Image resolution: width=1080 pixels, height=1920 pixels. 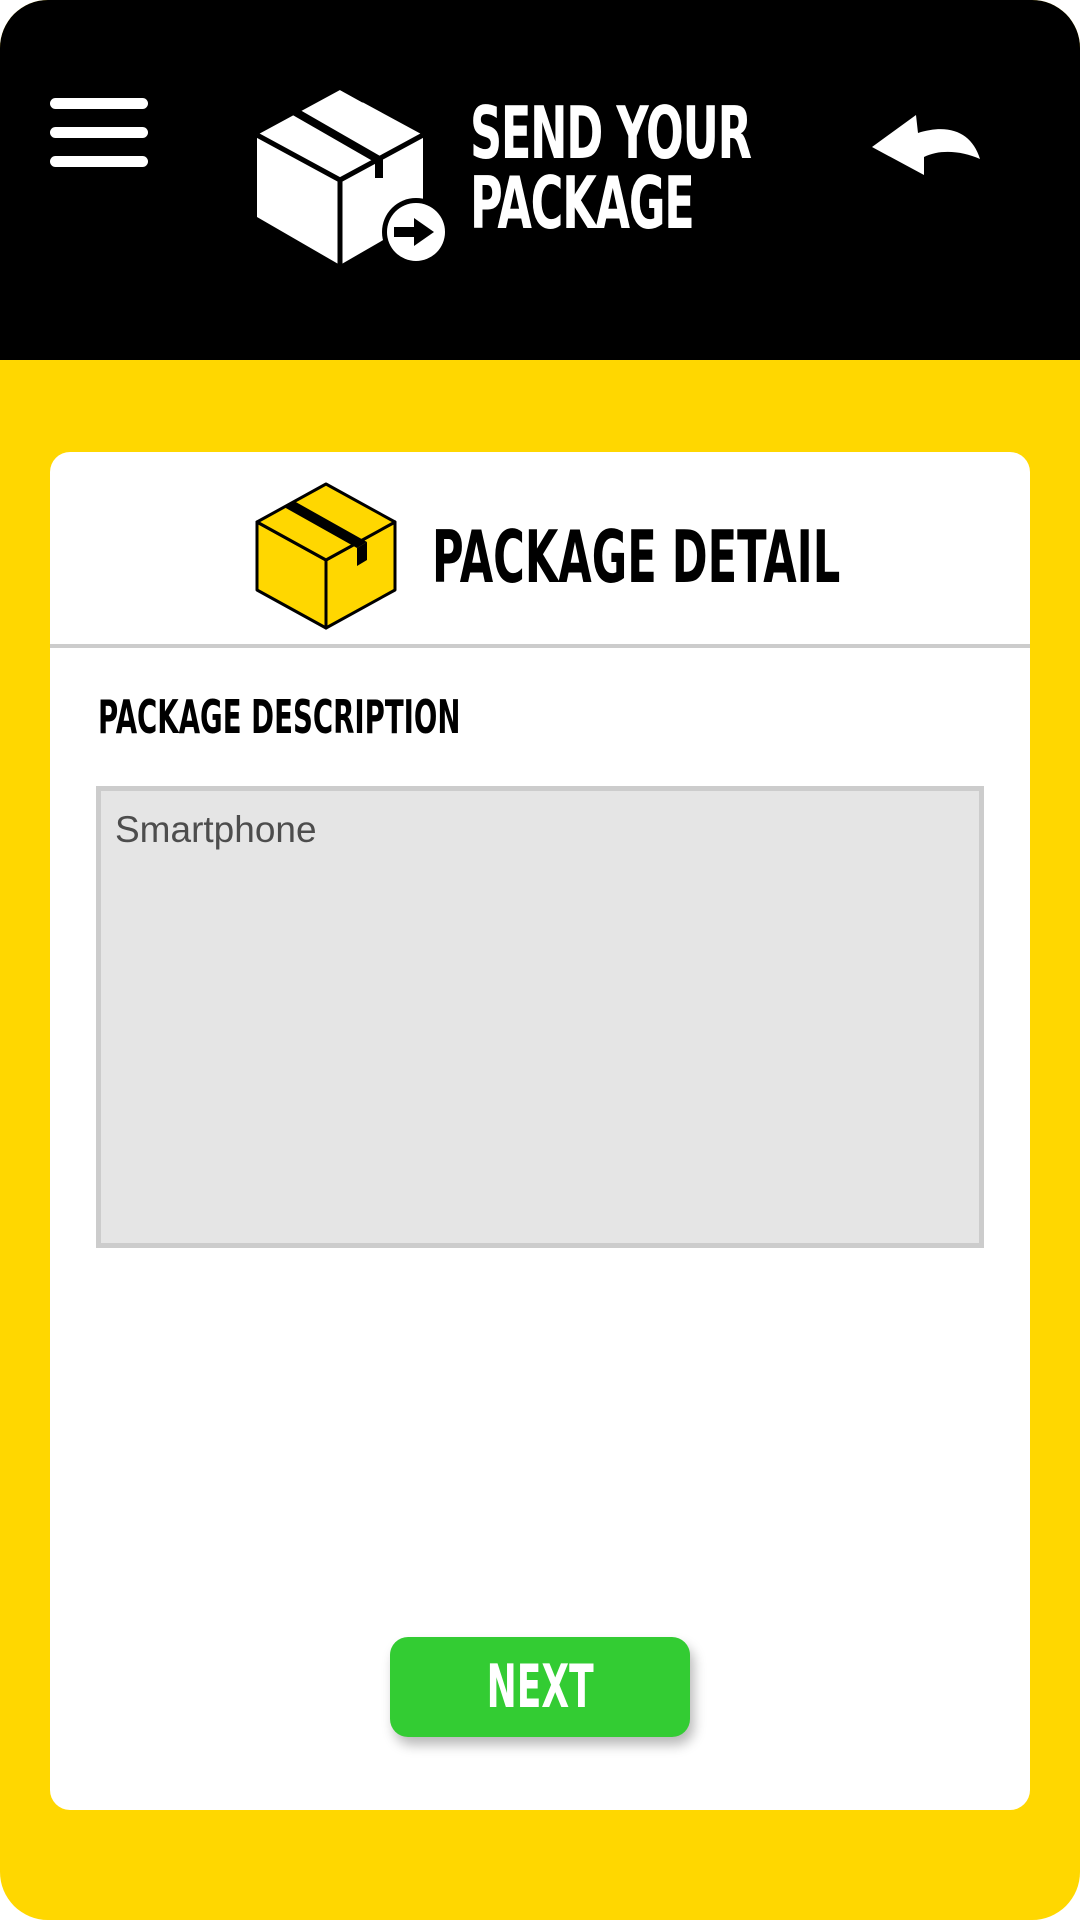 I want to click on next-button-label: NEXT, so click(x=540, y=1687).